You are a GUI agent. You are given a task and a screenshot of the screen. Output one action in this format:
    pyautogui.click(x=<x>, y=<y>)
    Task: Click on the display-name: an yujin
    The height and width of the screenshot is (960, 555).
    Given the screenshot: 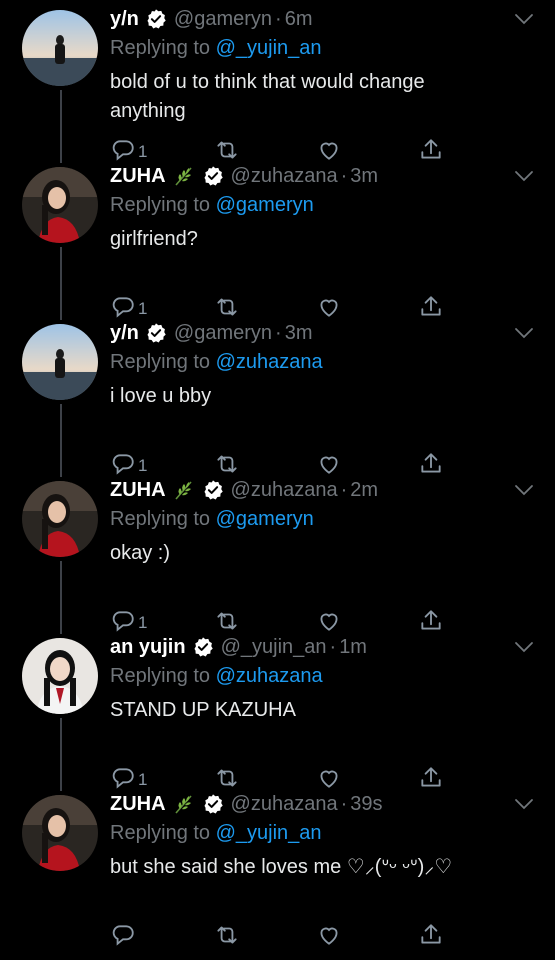 What is the action you would take?
    pyautogui.click(x=148, y=647)
    